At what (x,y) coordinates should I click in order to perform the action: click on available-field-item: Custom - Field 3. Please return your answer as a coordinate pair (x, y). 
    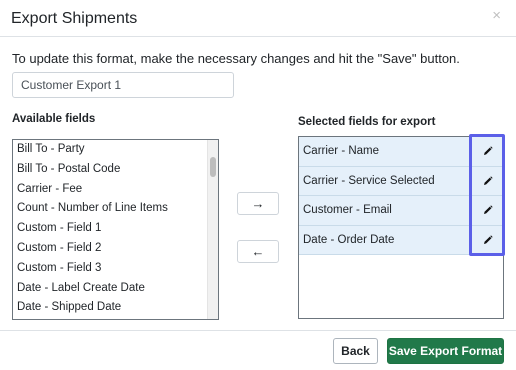
    Looking at the image, I should click on (115, 269).